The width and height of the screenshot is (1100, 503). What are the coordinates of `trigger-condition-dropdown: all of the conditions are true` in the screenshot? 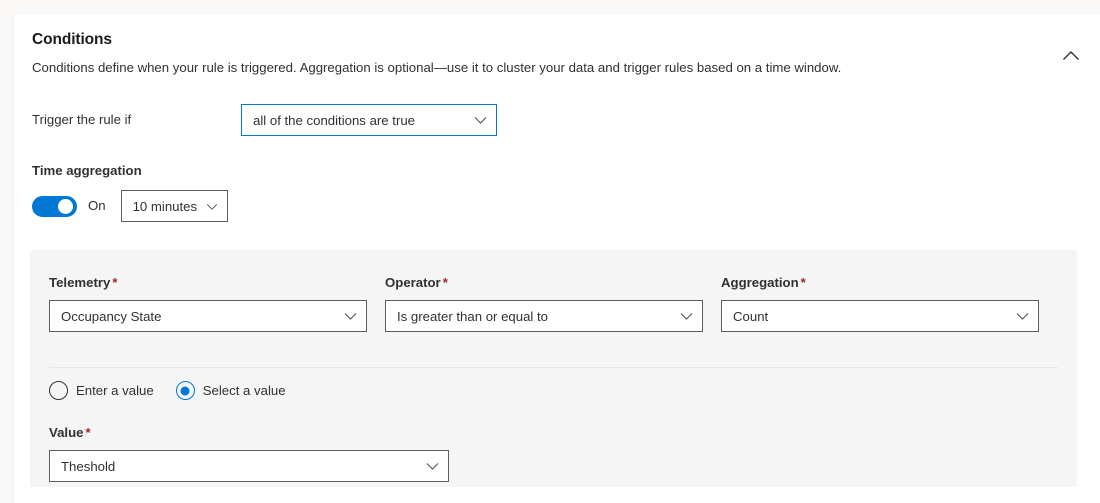 It's located at (369, 120).